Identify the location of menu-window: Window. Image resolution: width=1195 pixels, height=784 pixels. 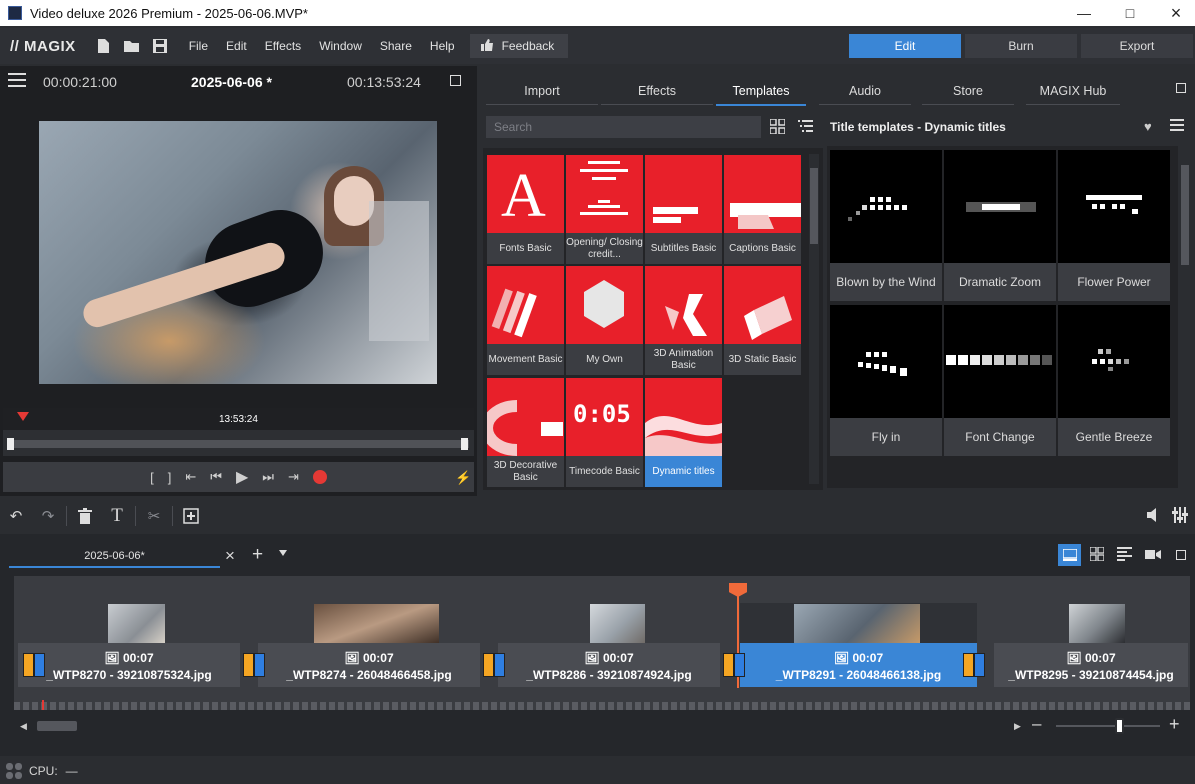
(340, 46).